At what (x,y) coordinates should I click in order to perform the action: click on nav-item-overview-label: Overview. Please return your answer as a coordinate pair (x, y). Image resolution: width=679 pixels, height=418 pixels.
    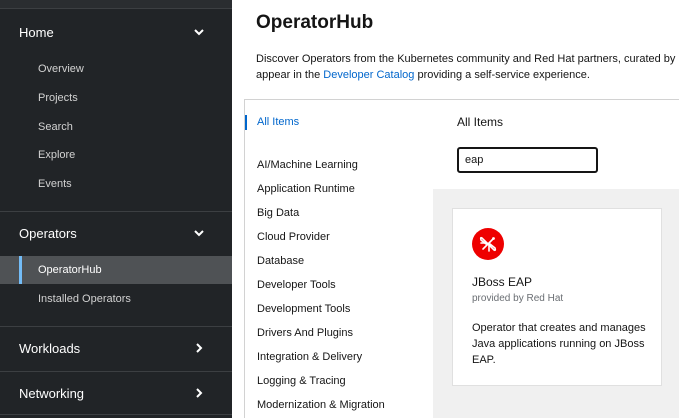
    Looking at the image, I should click on (61, 69).